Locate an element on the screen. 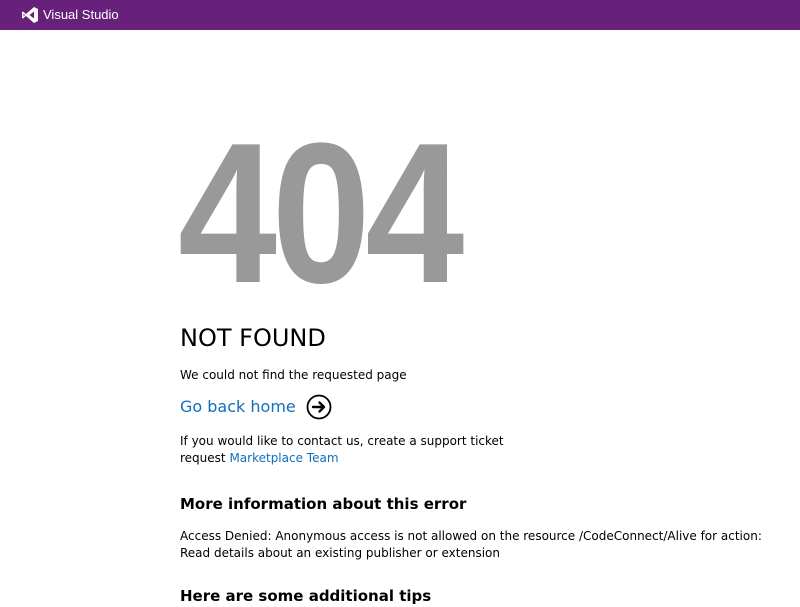 This screenshot has height=607, width=800. visual-studio-logo-icon is located at coordinates (30, 15).